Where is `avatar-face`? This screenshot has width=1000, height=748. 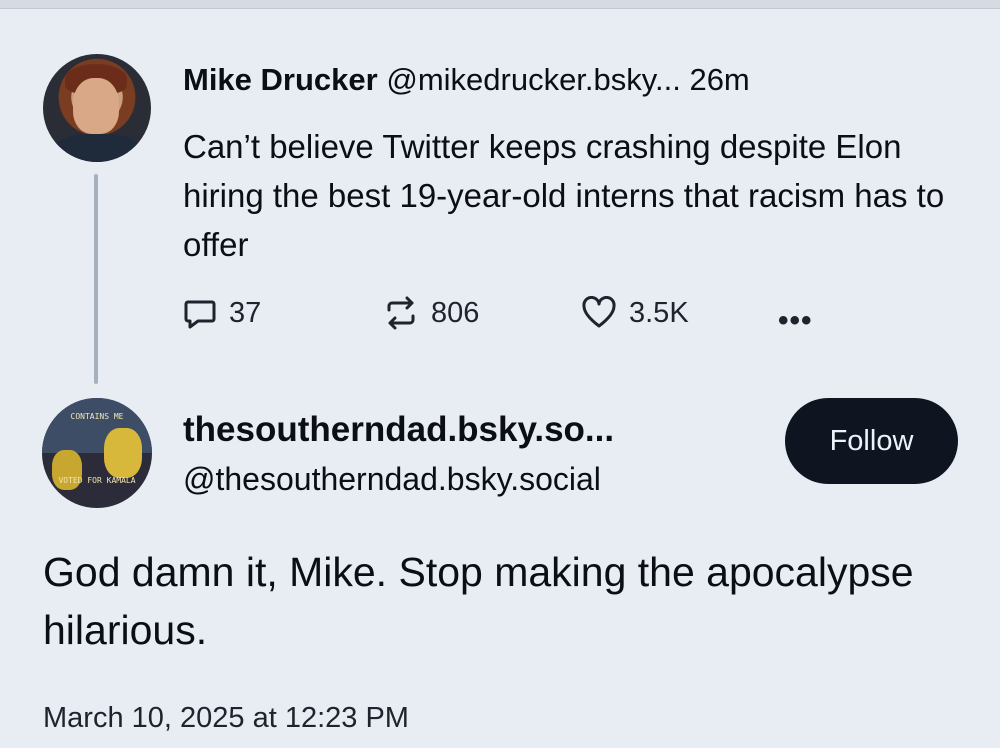
avatar-face is located at coordinates (96, 106).